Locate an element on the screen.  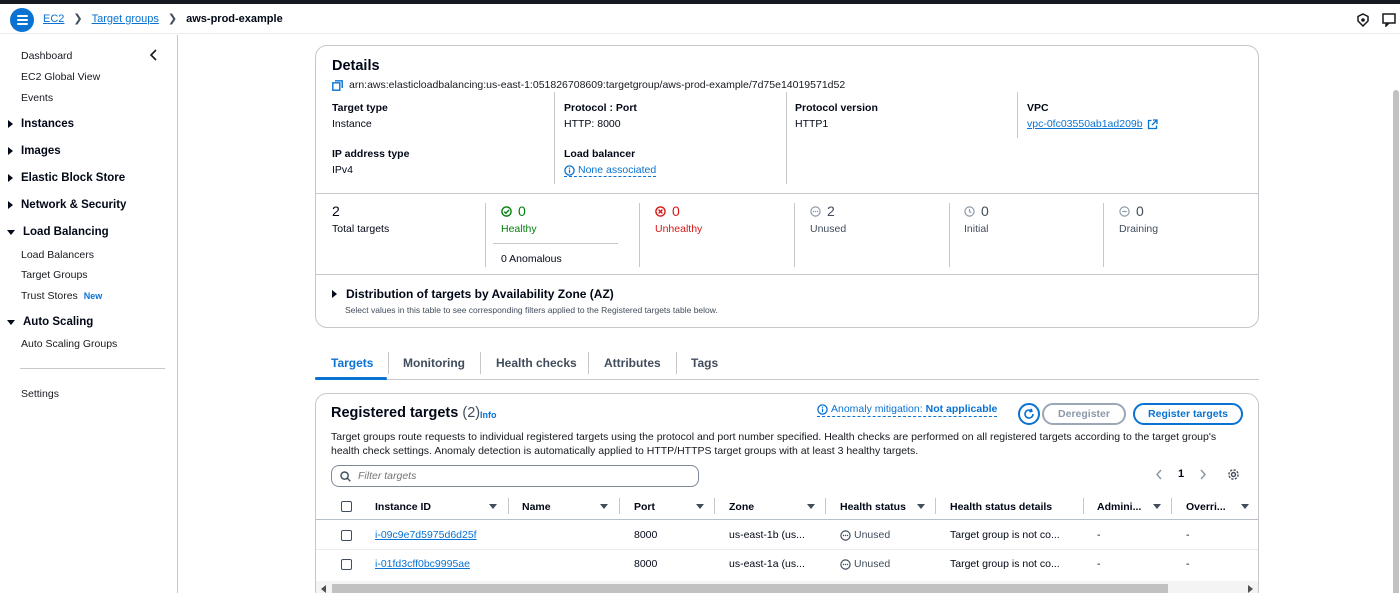
unused-count: 2 is located at coordinates (822, 211).